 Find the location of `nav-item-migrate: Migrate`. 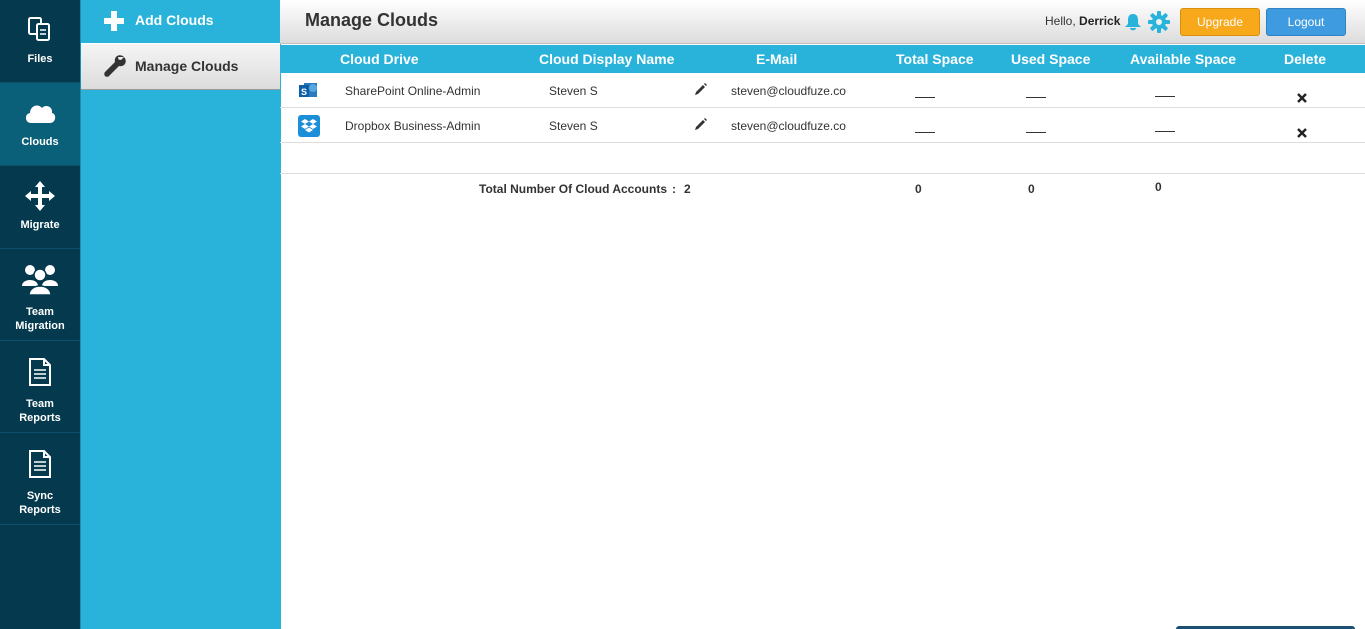

nav-item-migrate: Migrate is located at coordinates (40, 207).